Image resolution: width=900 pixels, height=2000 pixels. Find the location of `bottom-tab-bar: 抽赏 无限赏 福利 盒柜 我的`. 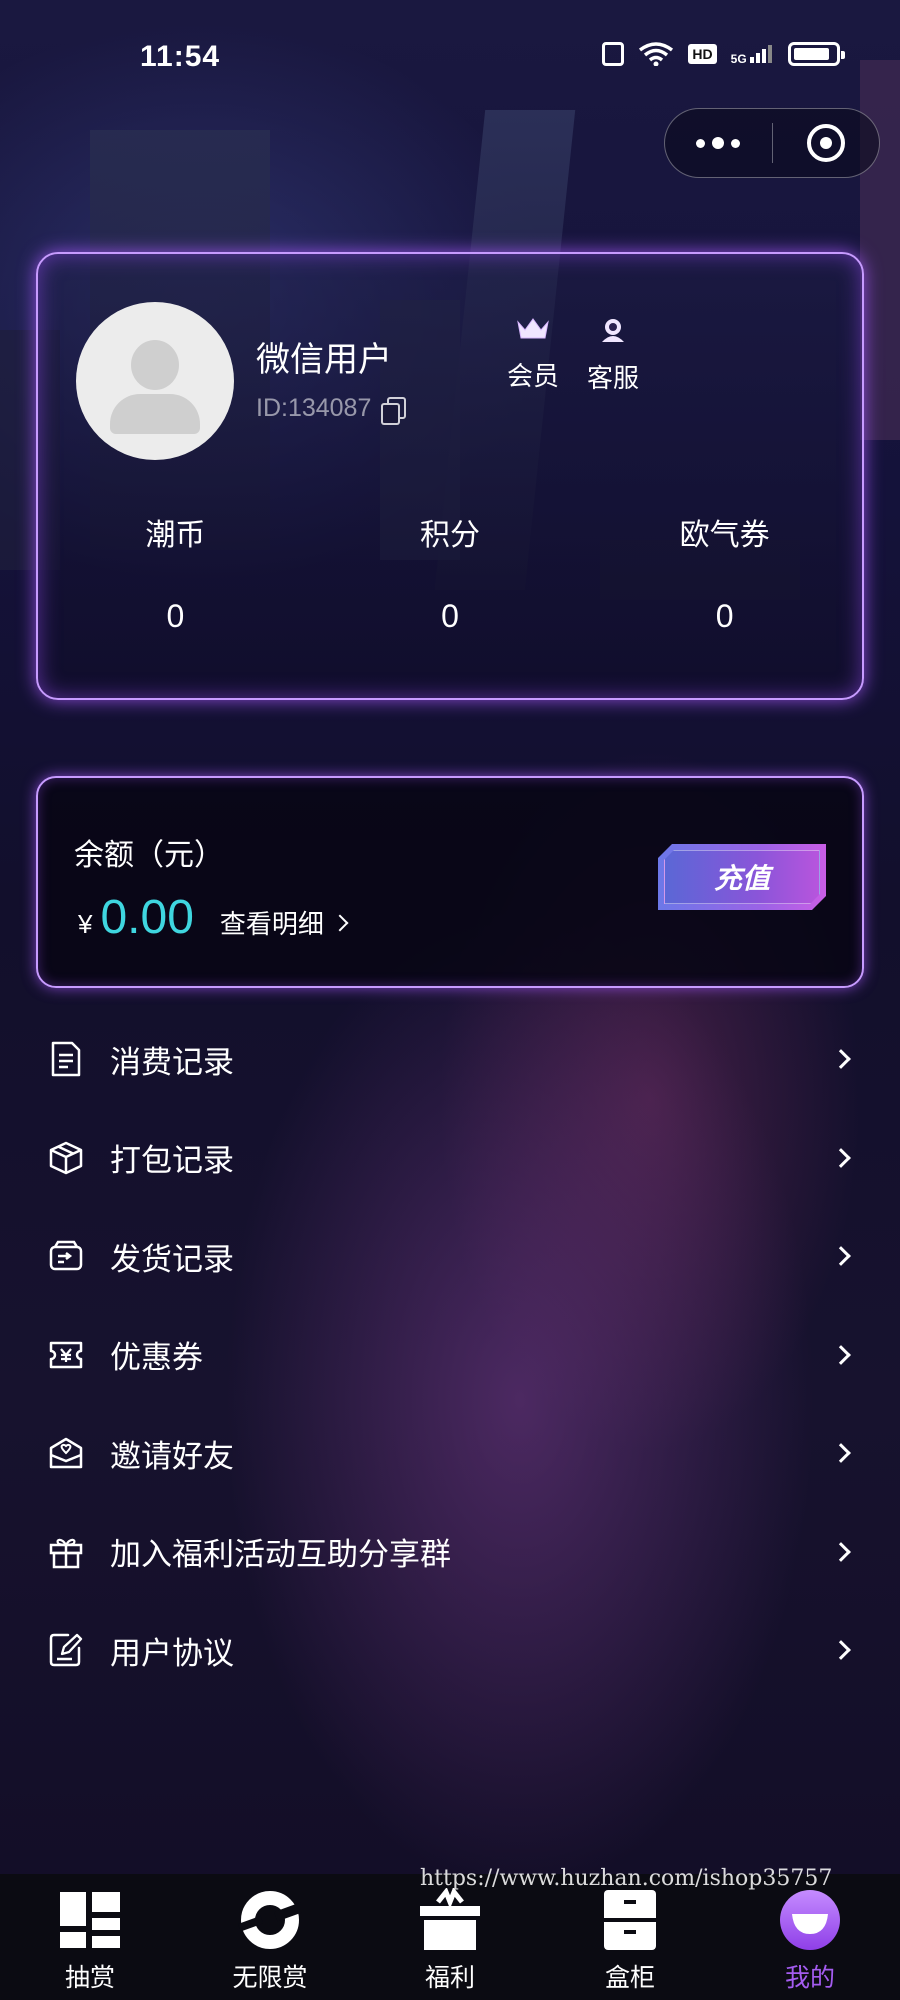

bottom-tab-bar: 抽赏 无限赏 福利 盒柜 我的 is located at coordinates (450, 1937).